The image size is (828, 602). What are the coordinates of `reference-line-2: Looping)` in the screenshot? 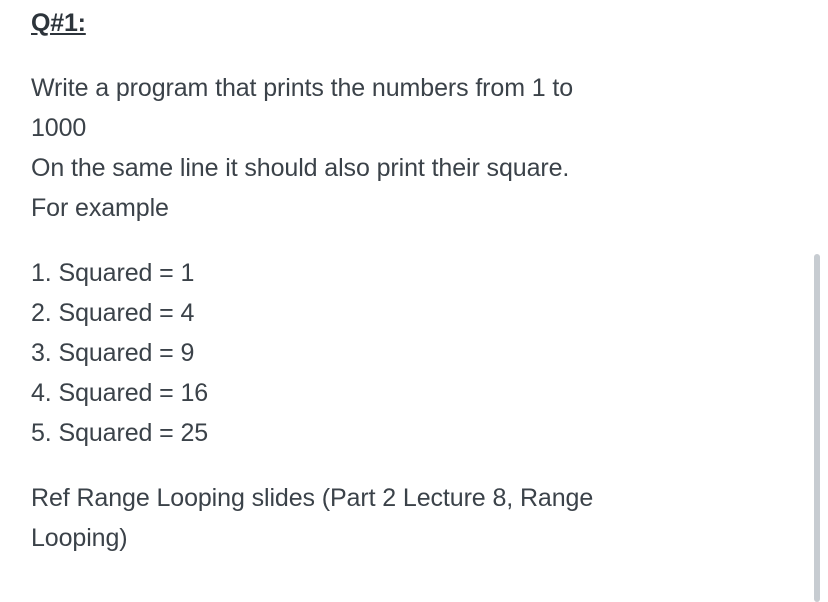 It's located at (79, 538).